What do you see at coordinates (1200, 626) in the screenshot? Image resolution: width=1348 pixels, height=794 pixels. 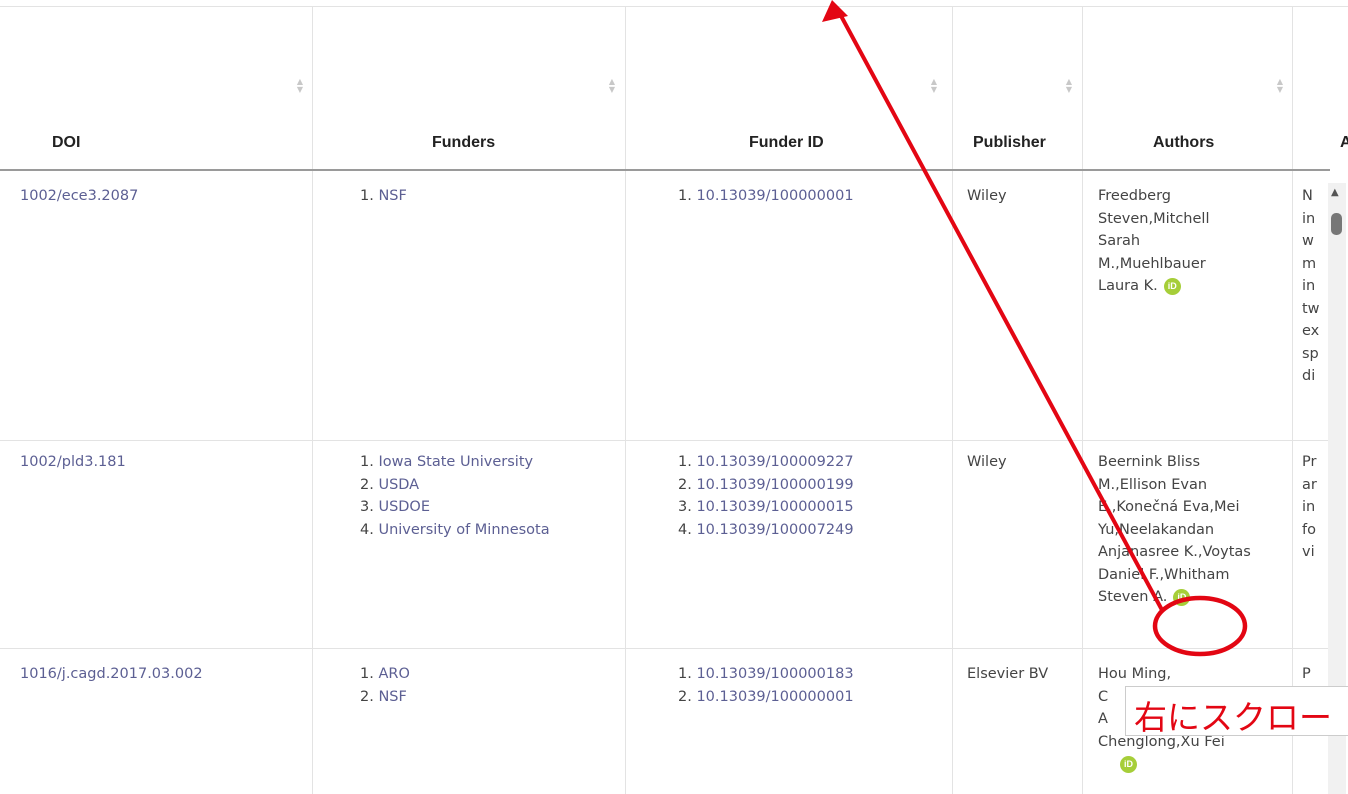 I see `annotation-circle` at bounding box center [1200, 626].